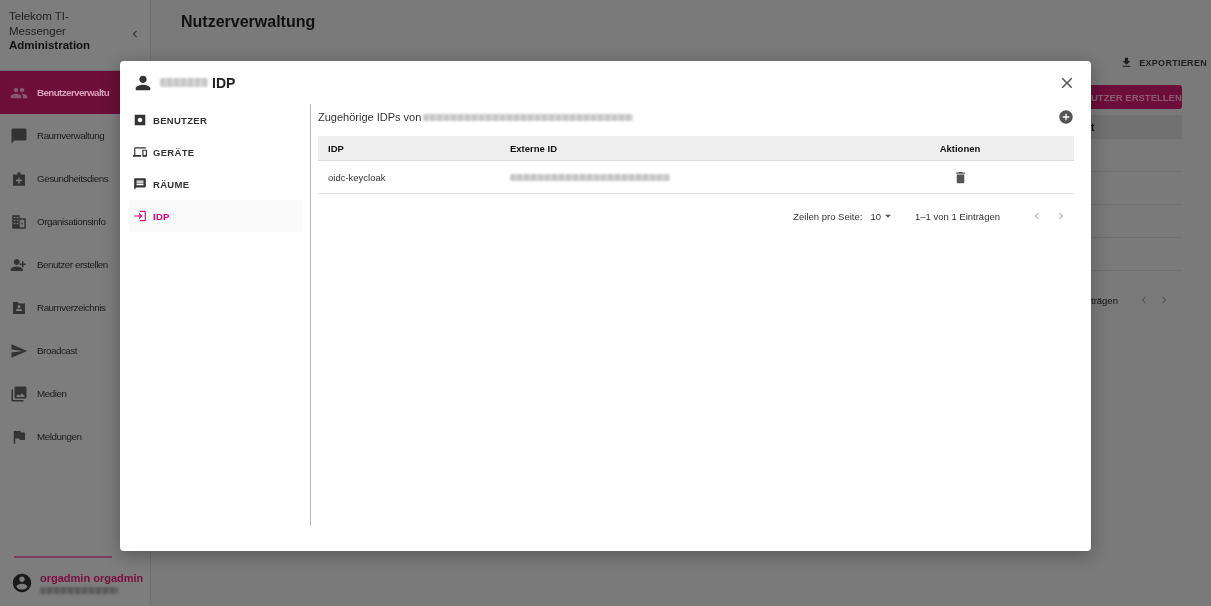 The height and width of the screenshot is (606, 1211). What do you see at coordinates (1163, 62) in the screenshot?
I see `export-button: EXPORTIEREN` at bounding box center [1163, 62].